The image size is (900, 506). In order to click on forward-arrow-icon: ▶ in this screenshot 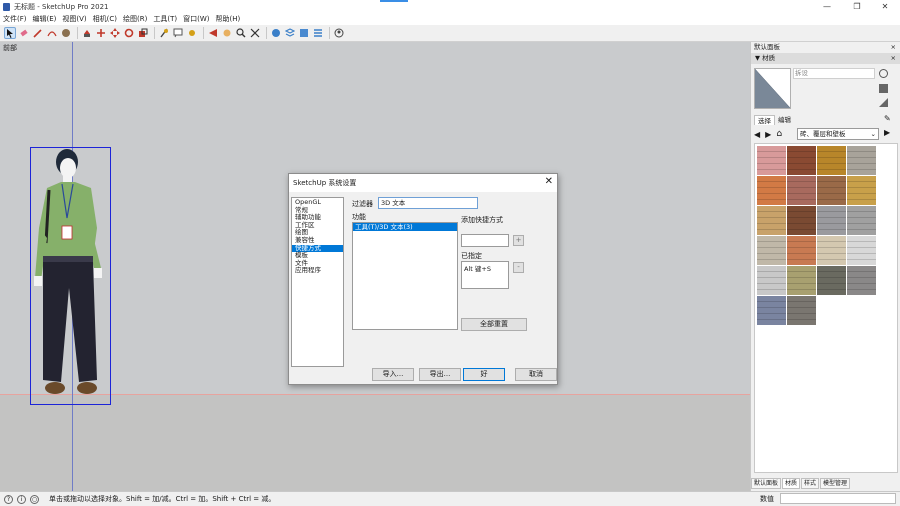, I will do `click(768, 134)`.